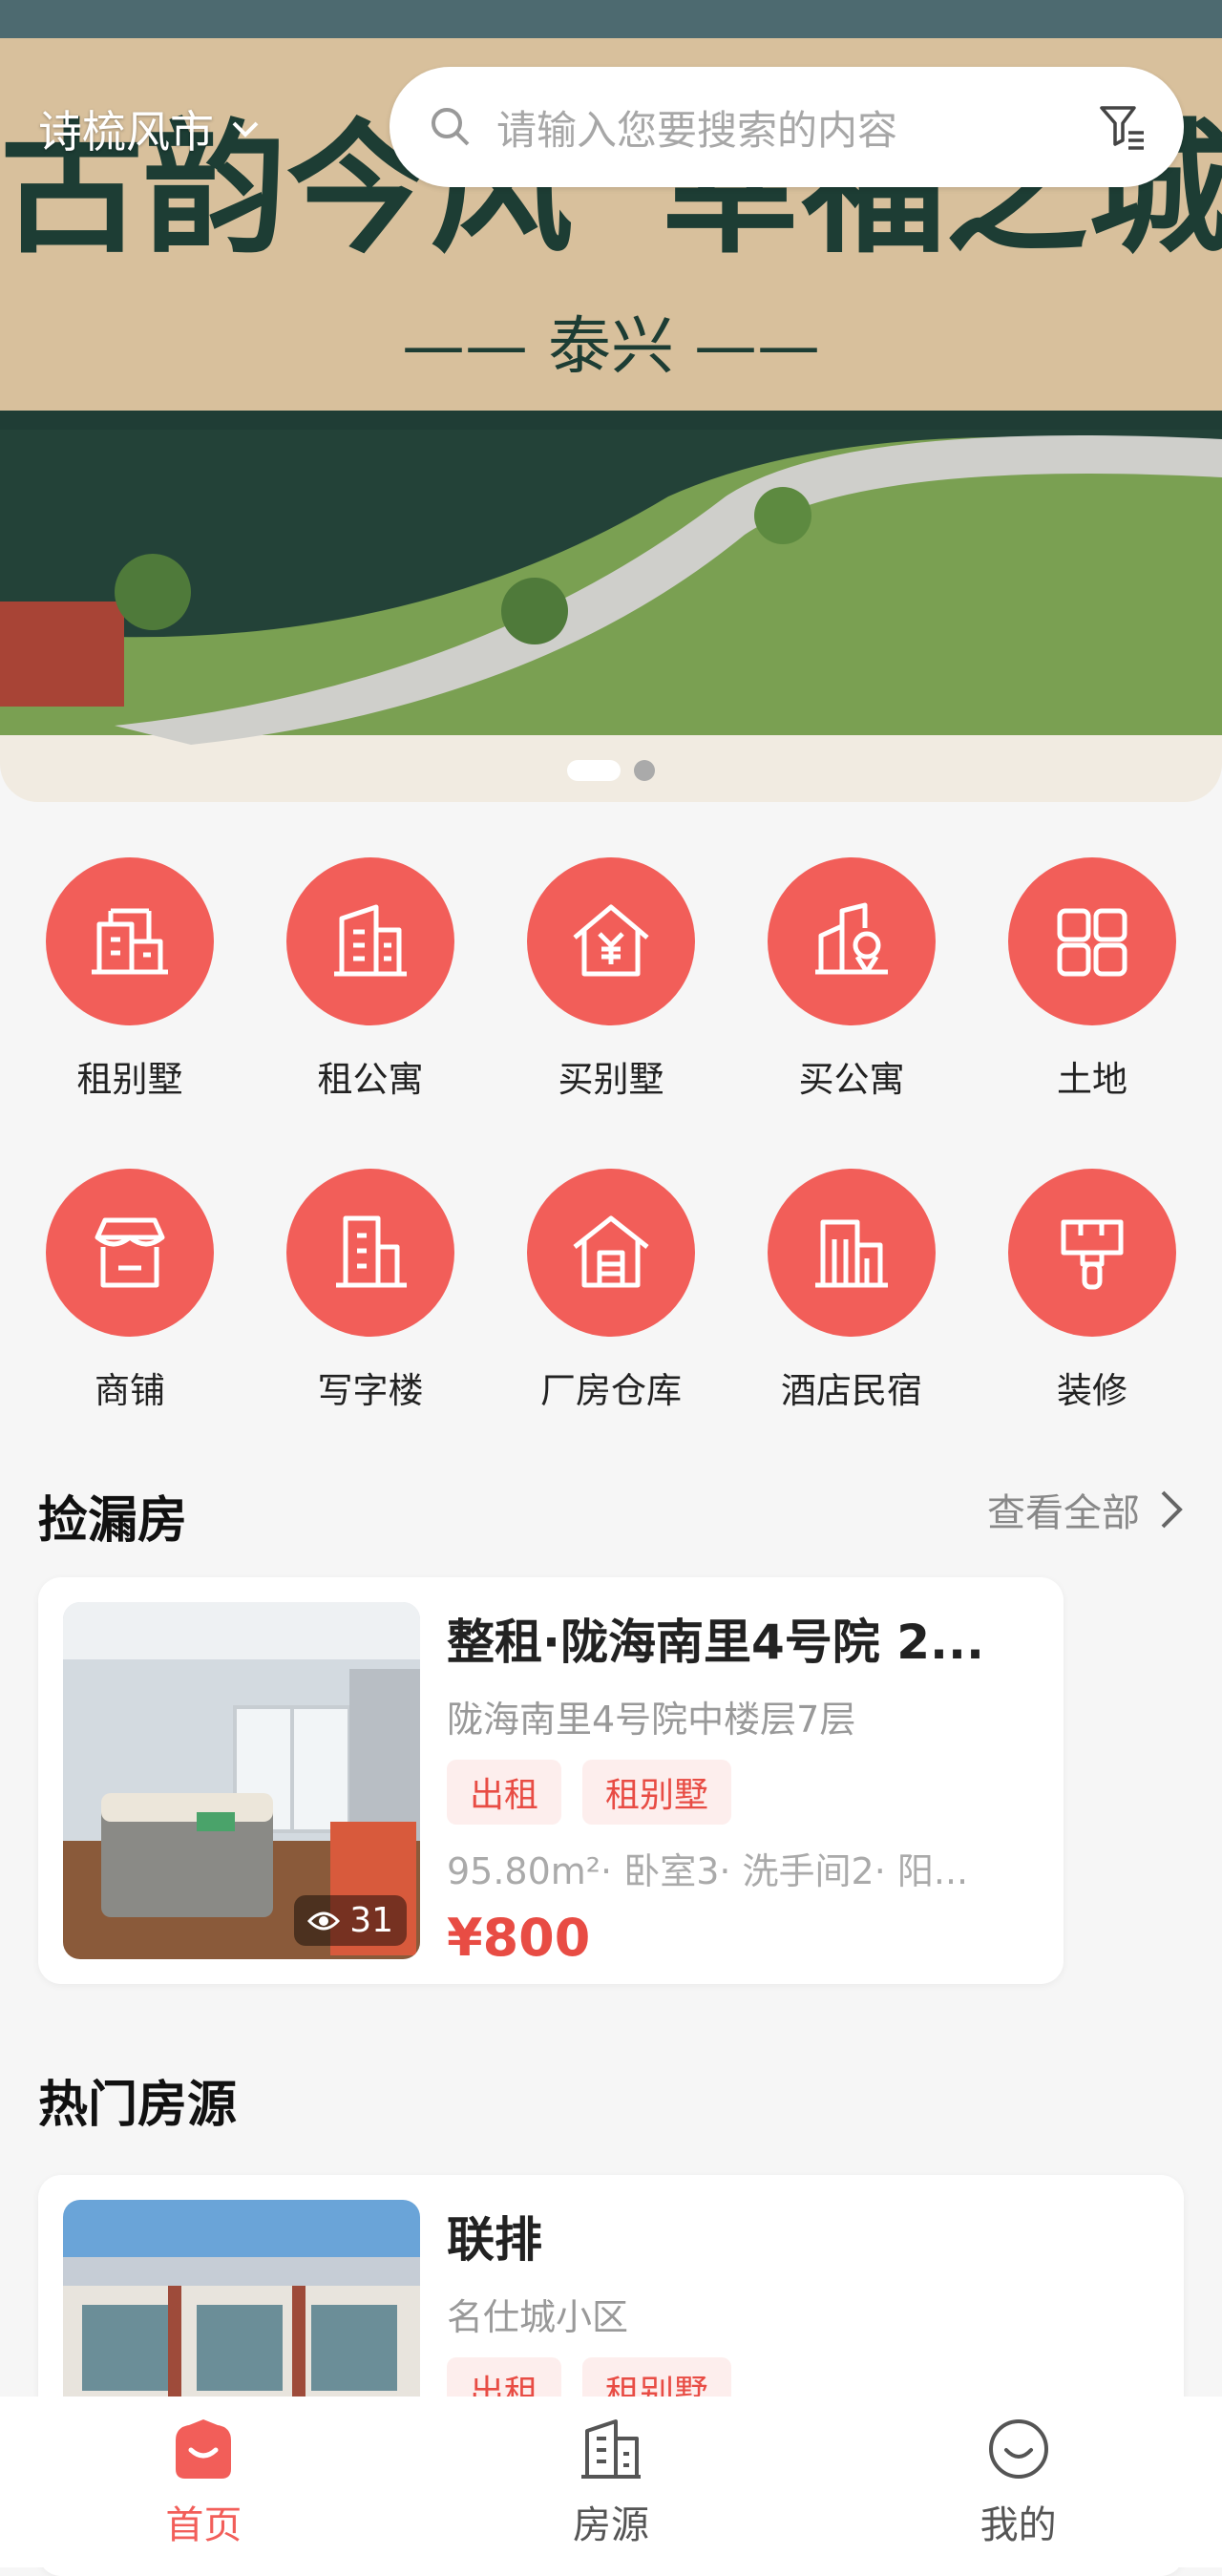 The height and width of the screenshot is (2576, 1222). I want to click on category-warehouse: 厂房仓库, so click(611, 1291).